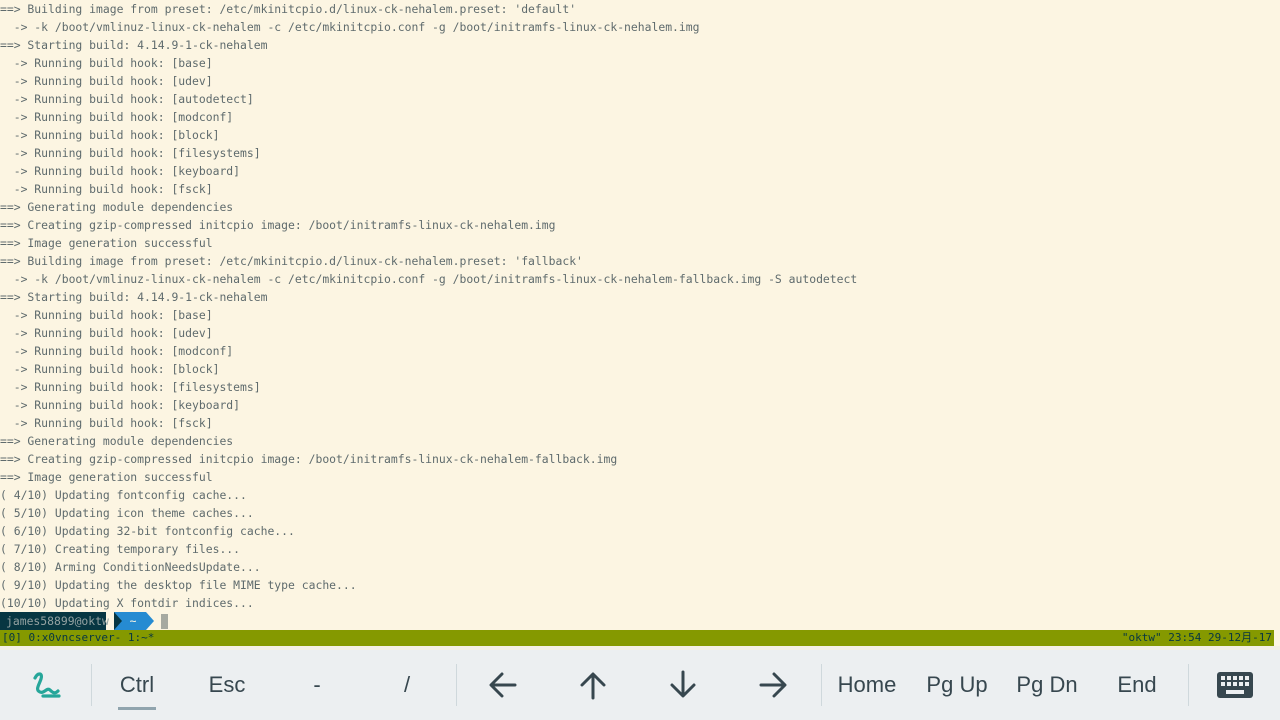  What do you see at coordinates (1277, 638) in the screenshot?
I see `status-edge` at bounding box center [1277, 638].